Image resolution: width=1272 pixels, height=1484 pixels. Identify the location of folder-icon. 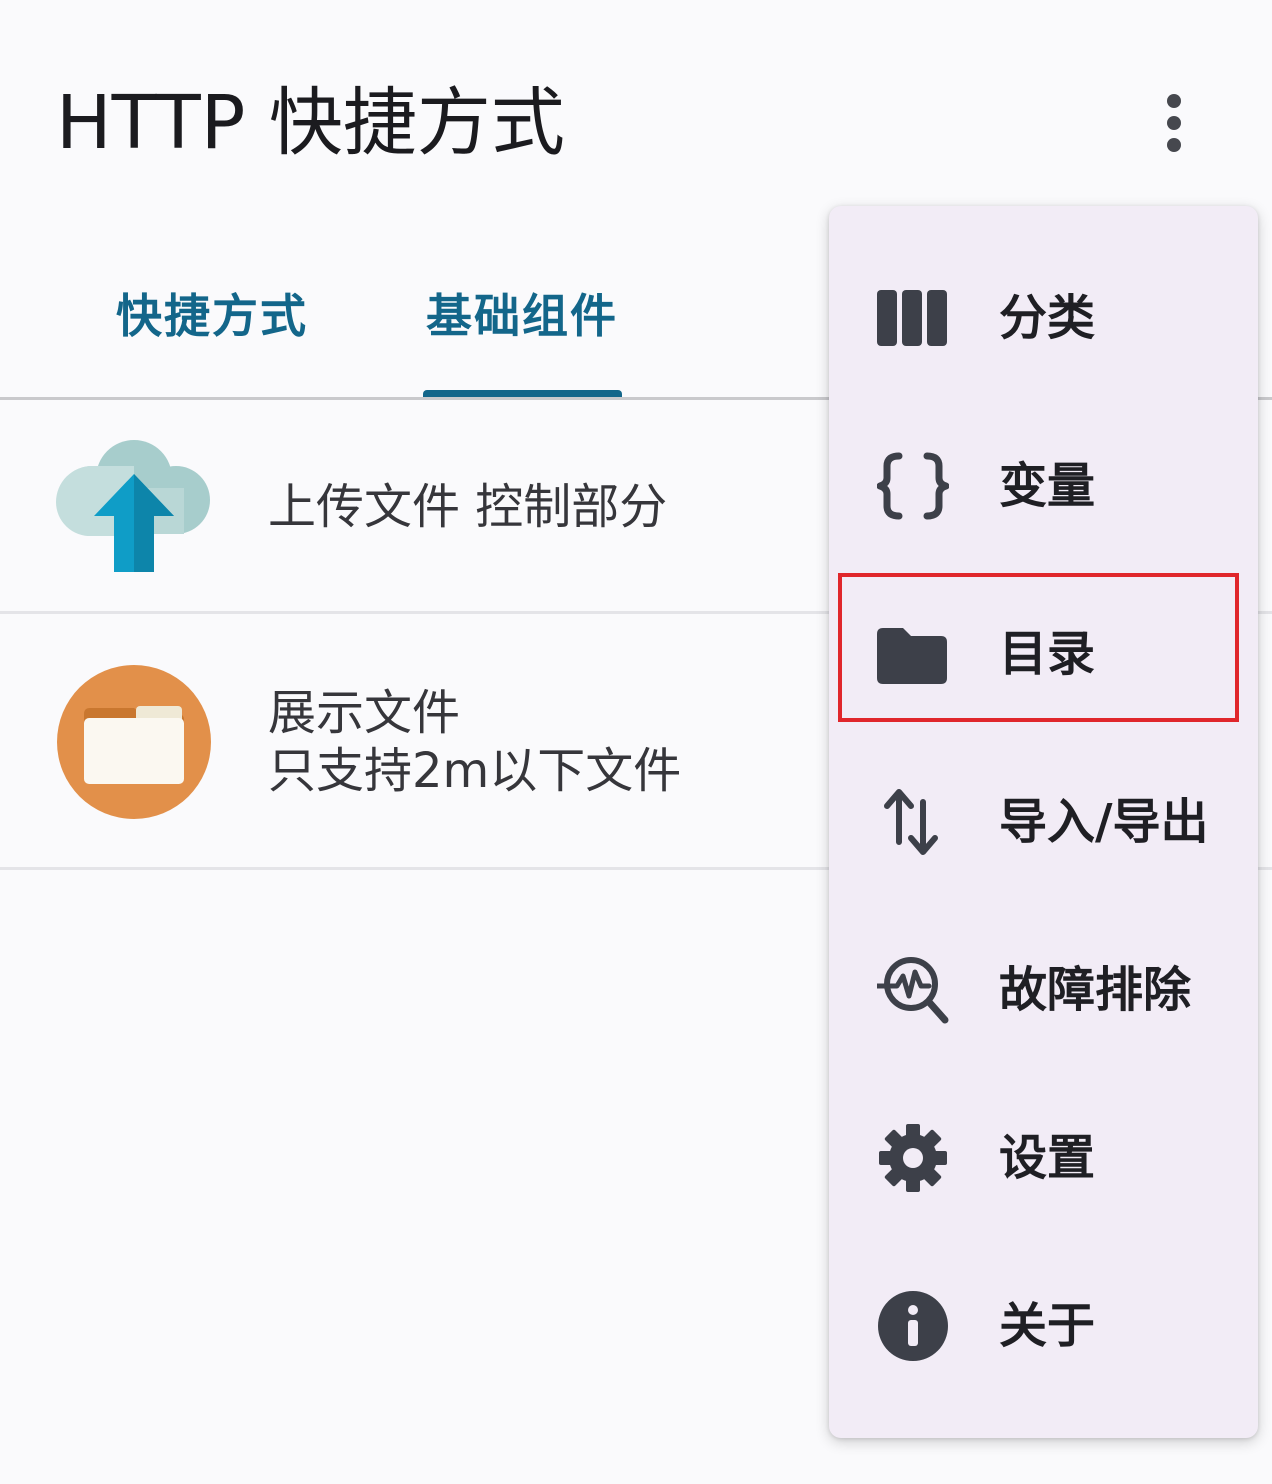
(134, 742).